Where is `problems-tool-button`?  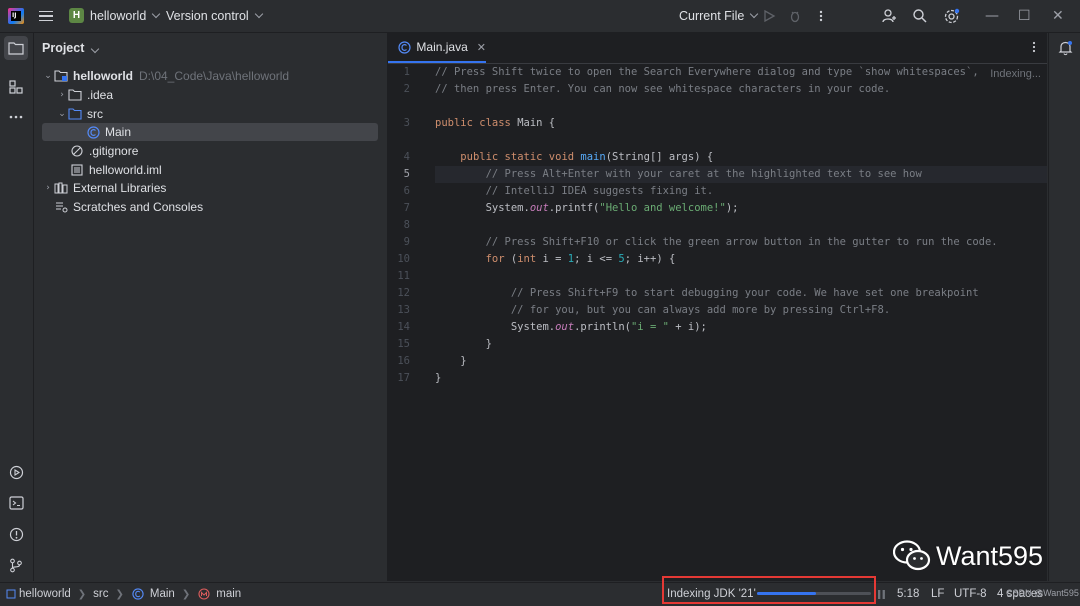
problems-tool-button is located at coordinates (16, 534).